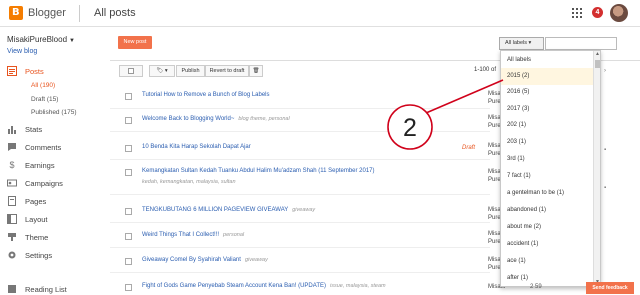  What do you see at coordinates (536, 287) in the screenshot?
I see `post-stats: 2 59` at bounding box center [536, 287].